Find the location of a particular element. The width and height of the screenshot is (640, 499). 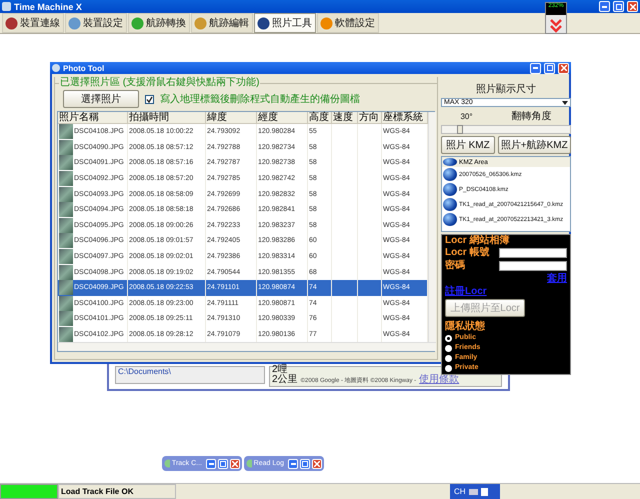

angle-value: 30° is located at coordinates (466, 116).